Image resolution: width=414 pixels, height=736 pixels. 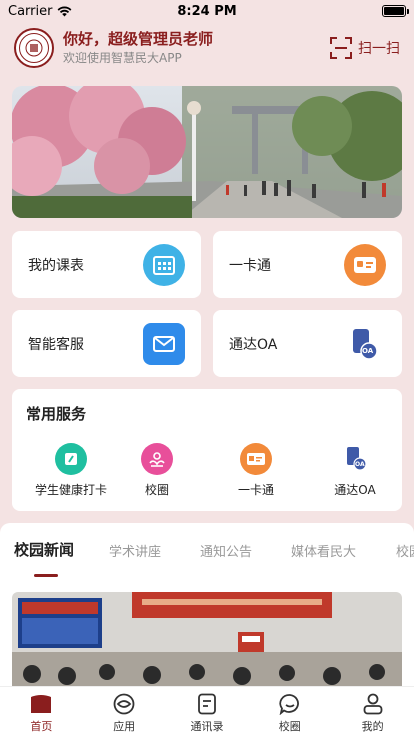 I want to click on tab-label: 首页, so click(x=41, y=726).